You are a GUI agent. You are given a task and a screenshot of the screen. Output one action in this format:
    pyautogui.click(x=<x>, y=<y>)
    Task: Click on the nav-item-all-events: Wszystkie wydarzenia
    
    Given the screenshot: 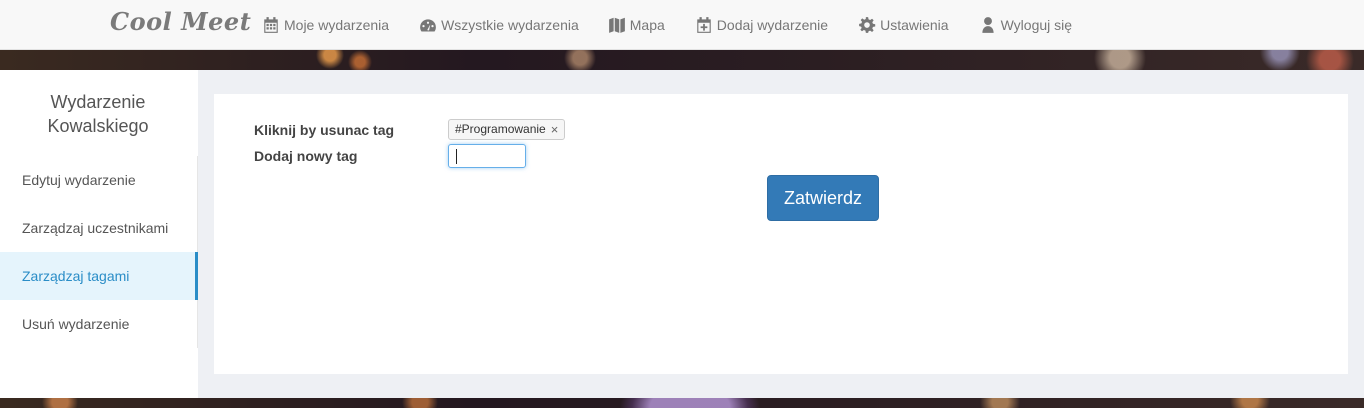 What is the action you would take?
    pyautogui.click(x=499, y=25)
    